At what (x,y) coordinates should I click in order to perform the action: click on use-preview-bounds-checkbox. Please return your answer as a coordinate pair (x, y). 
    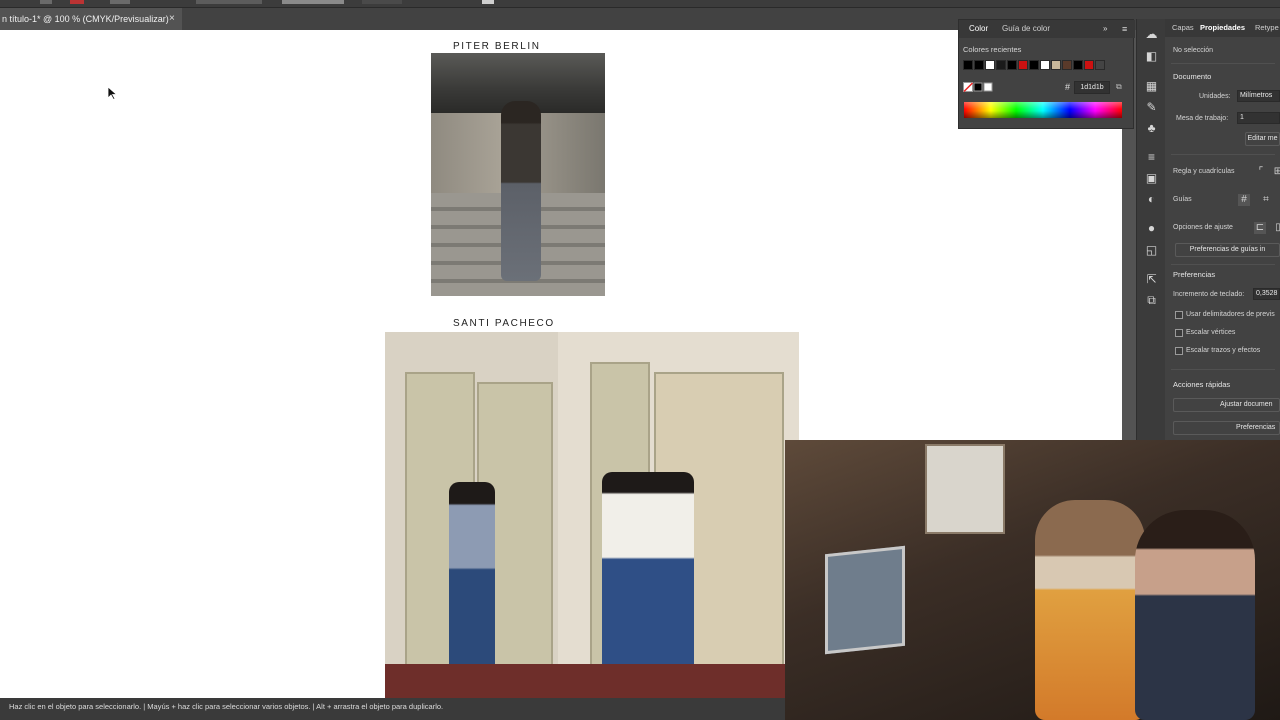
    Looking at the image, I should click on (1179, 315).